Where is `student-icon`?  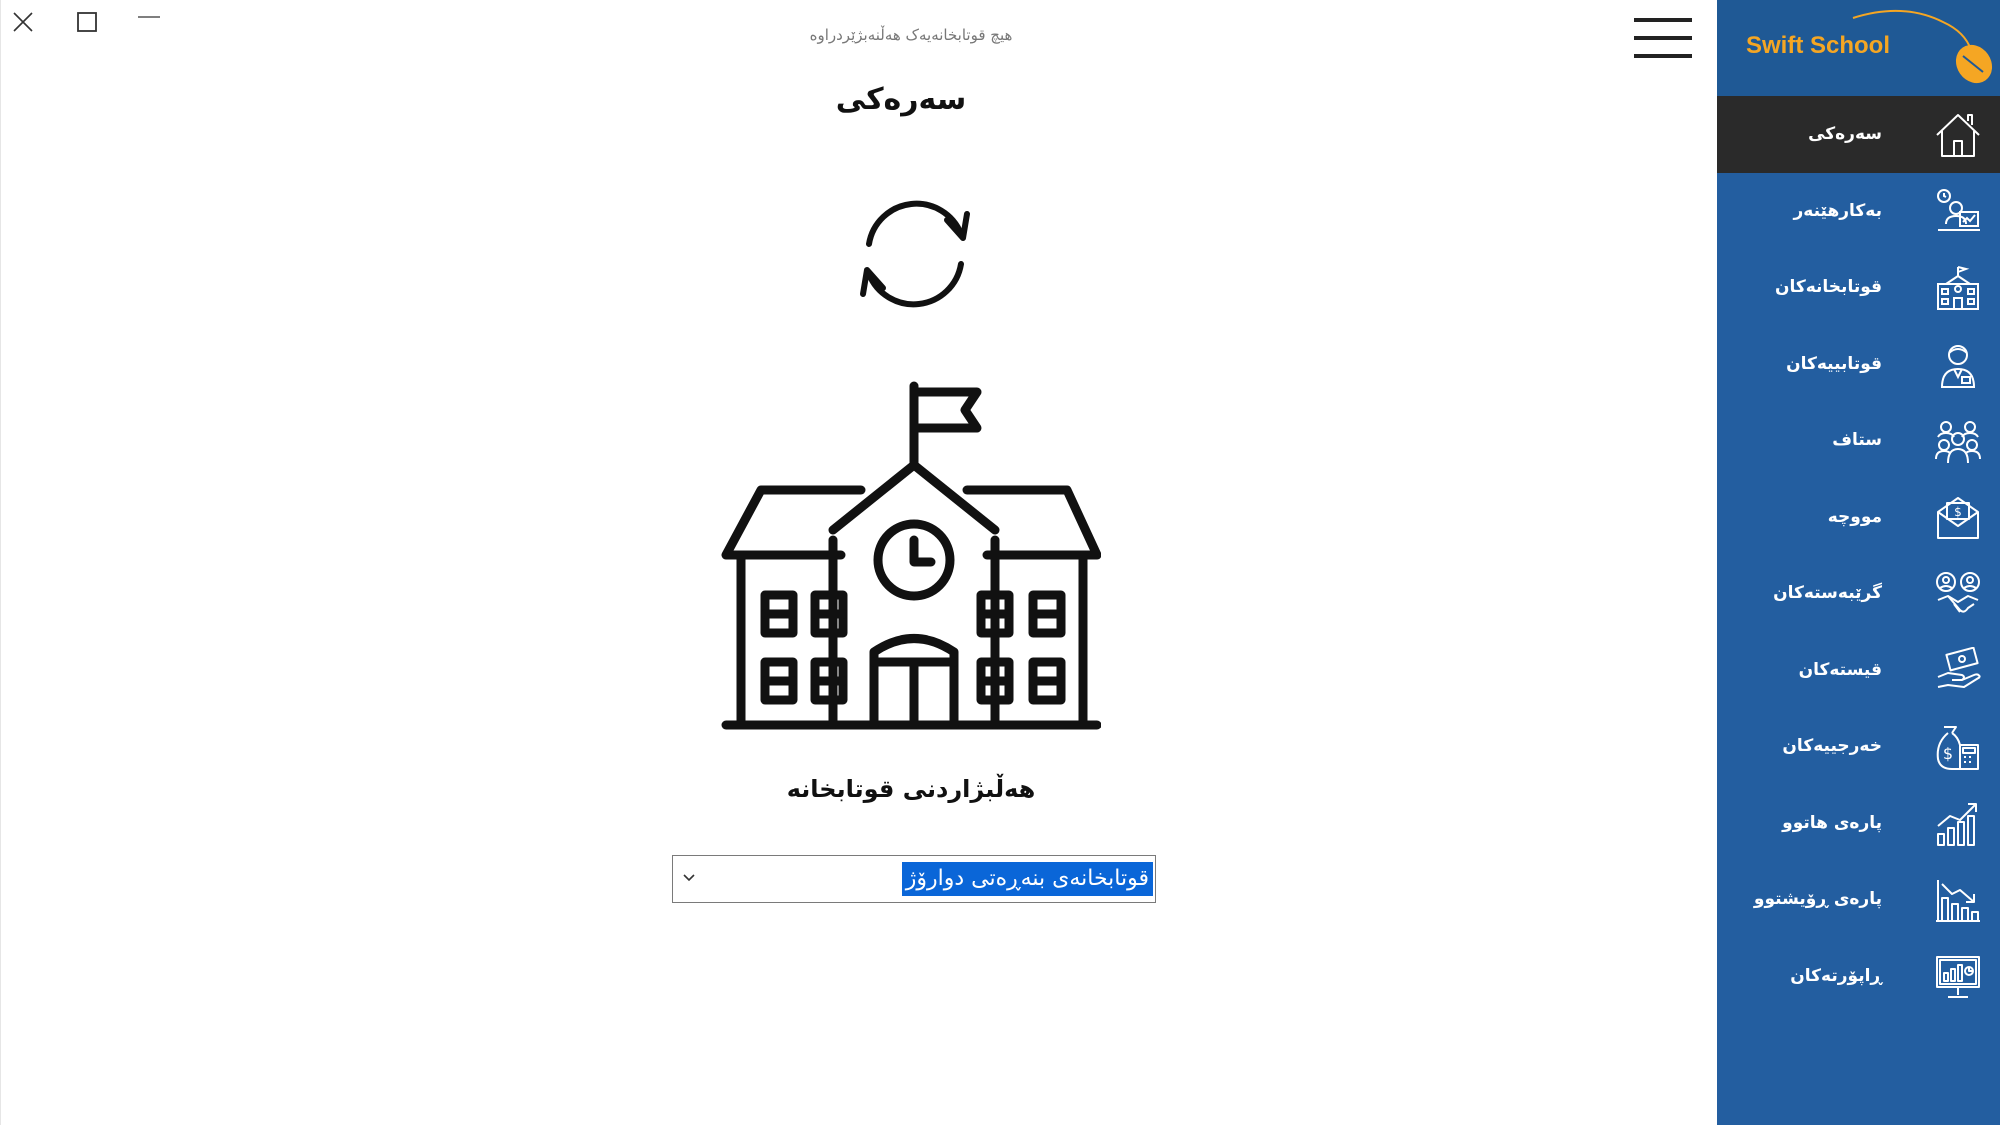 student-icon is located at coordinates (1958, 366).